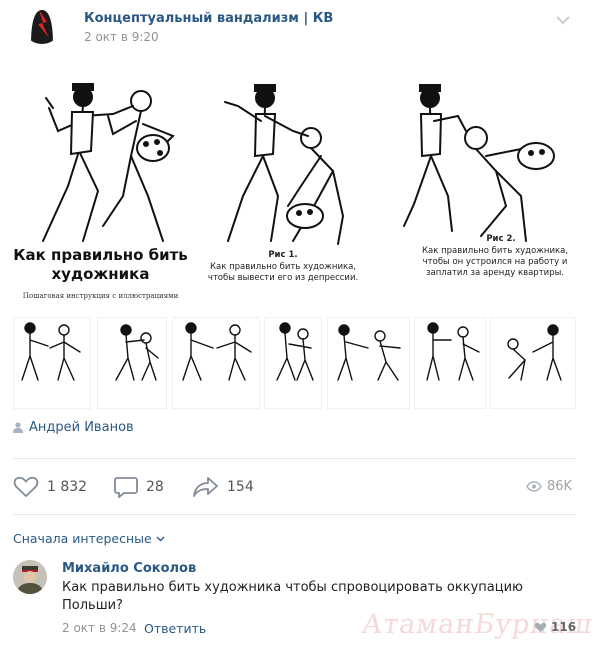 The image size is (599, 647). I want to click on comment-sort-dropdown: Сначала интересные, so click(89, 538).